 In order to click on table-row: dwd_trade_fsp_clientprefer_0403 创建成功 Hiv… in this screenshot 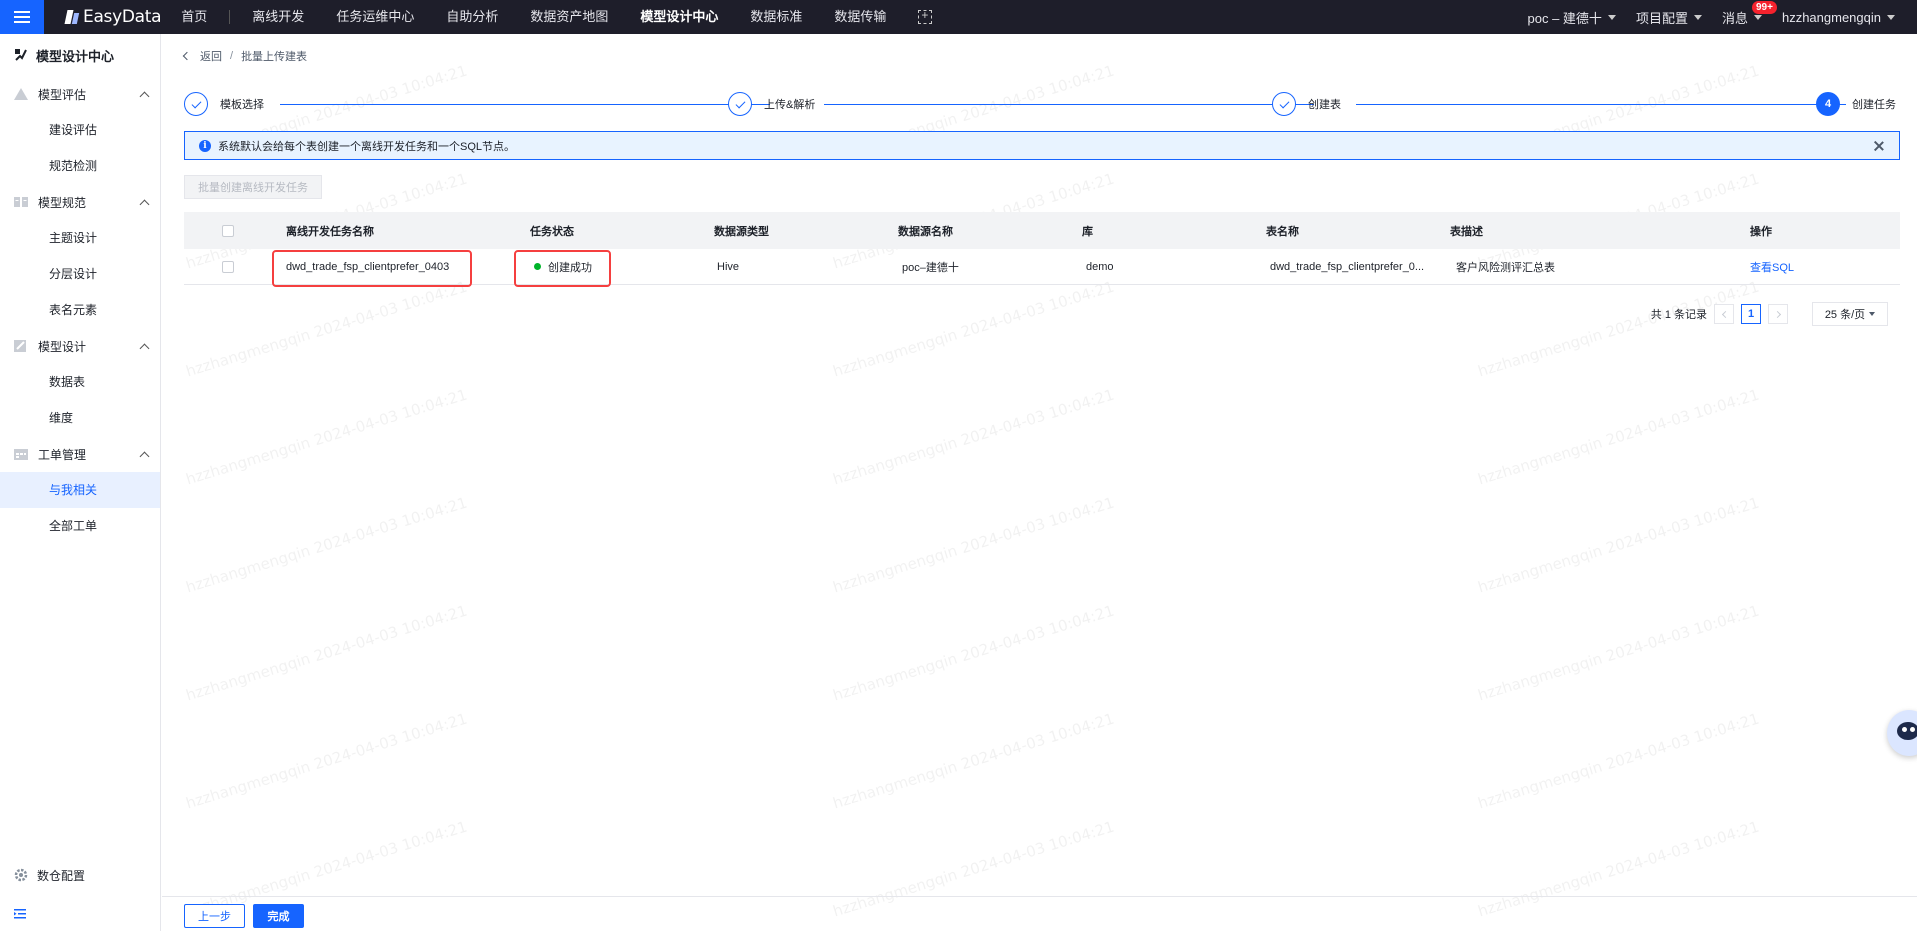, I will do `click(1042, 267)`.